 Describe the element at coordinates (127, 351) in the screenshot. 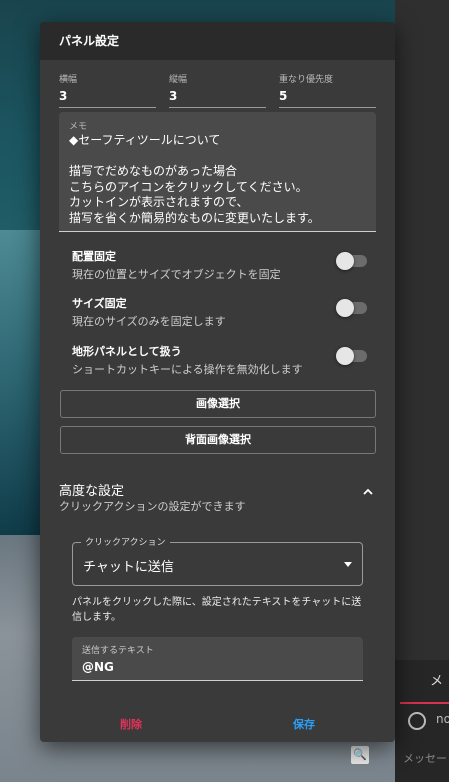

I see `toggle-title: 地形パネルとして扱う` at that location.